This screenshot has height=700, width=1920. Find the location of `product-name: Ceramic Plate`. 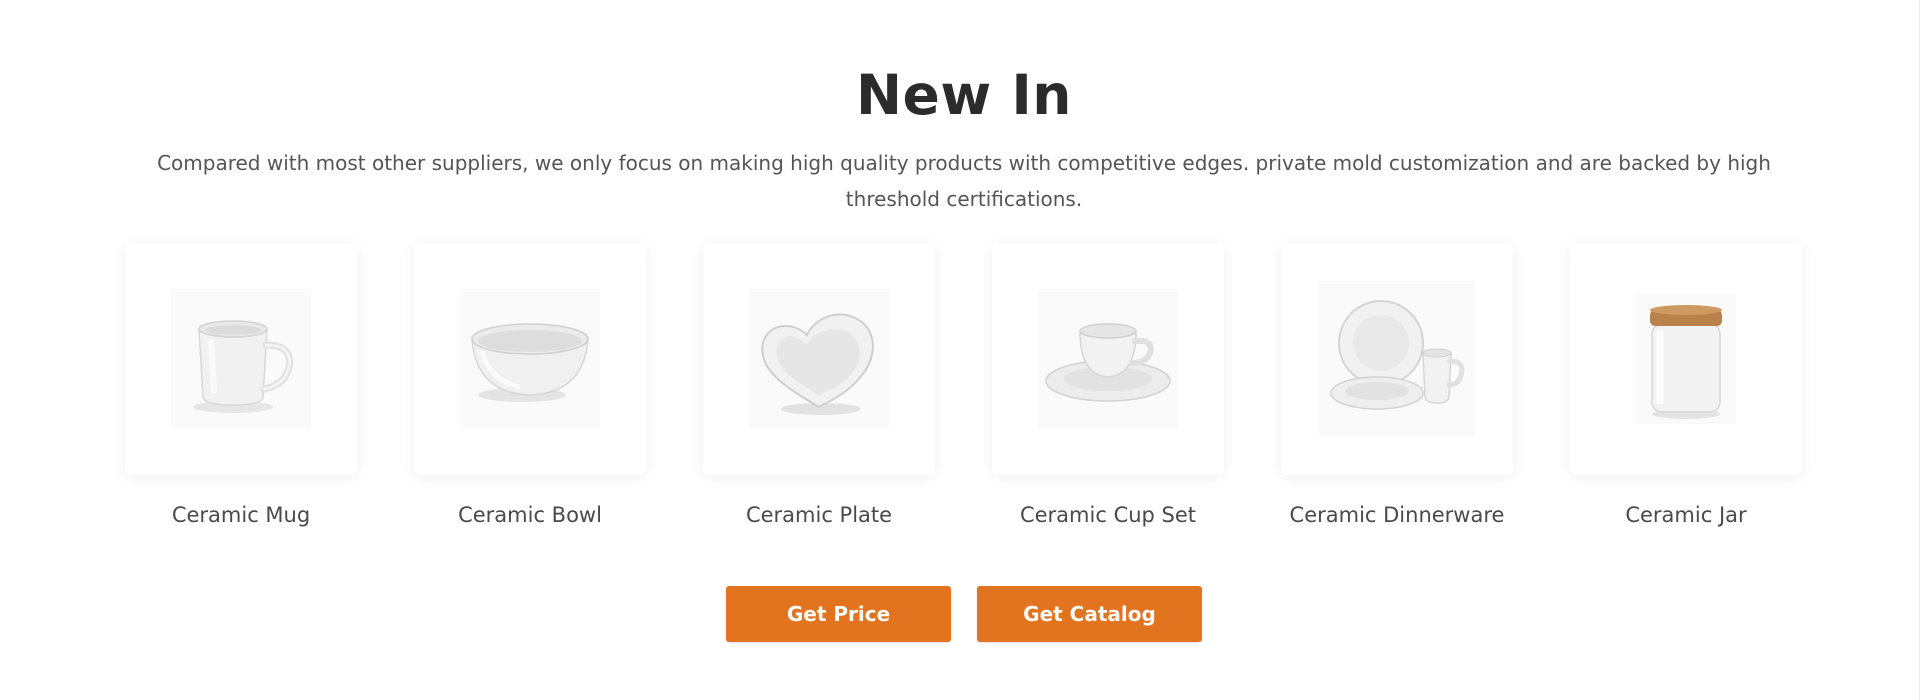

product-name: Ceramic Plate is located at coordinates (819, 515).